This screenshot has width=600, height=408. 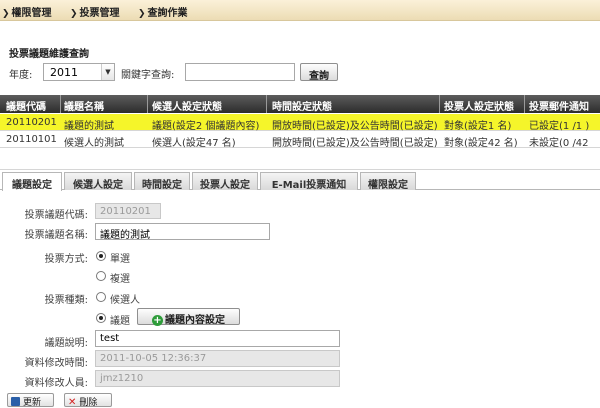 I want to click on radio-topic-label: 議題, so click(x=120, y=321).